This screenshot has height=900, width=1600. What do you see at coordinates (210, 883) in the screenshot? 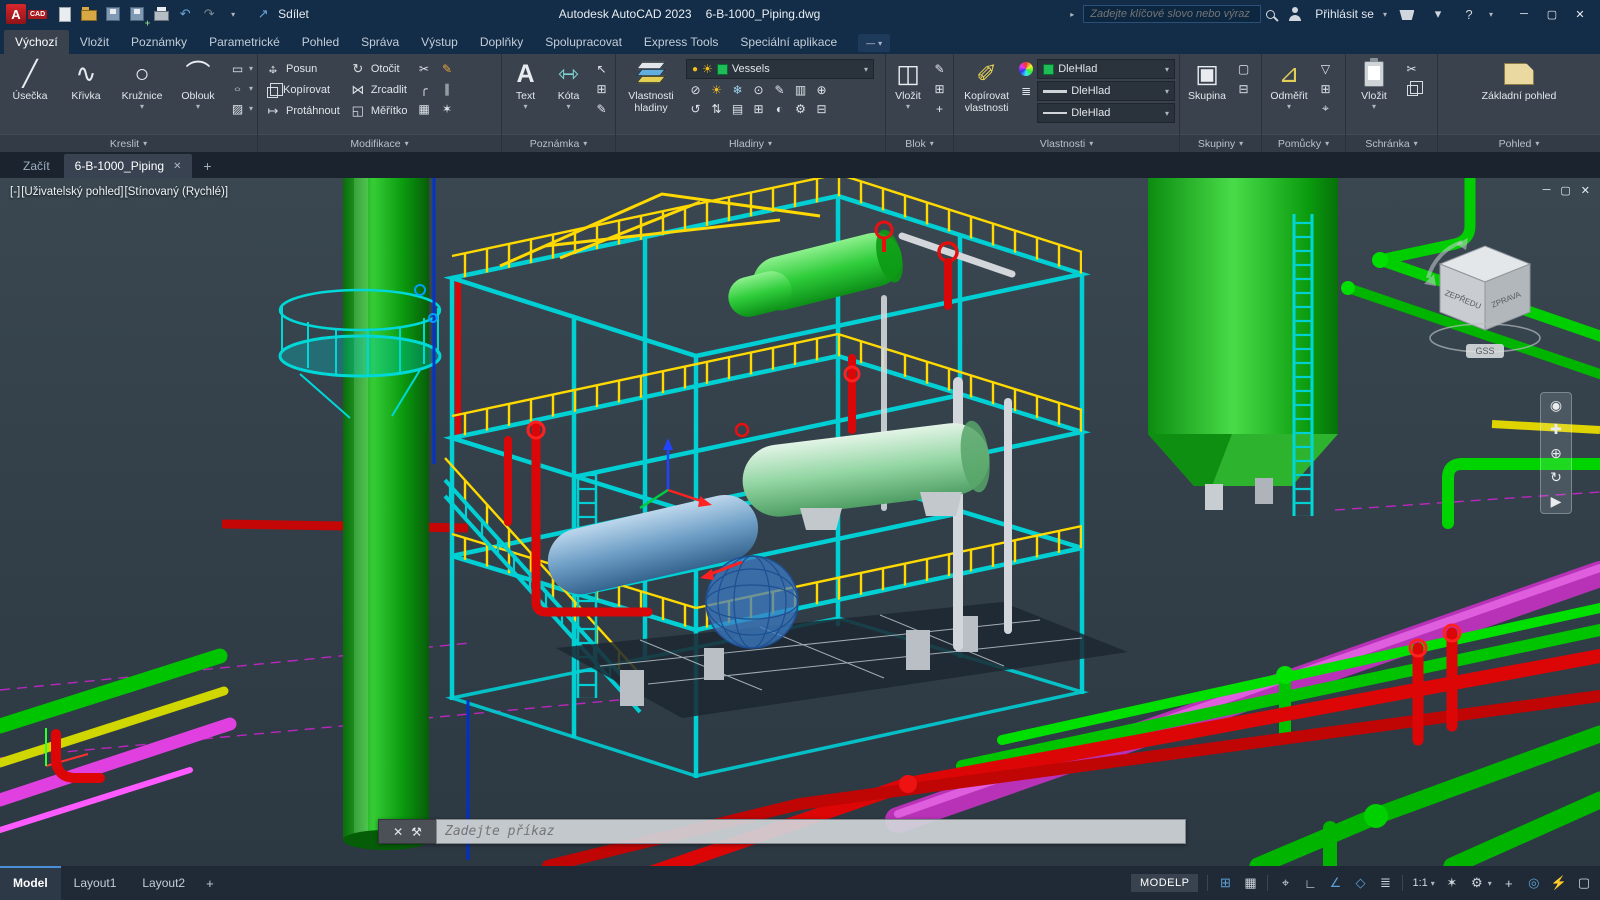
I see `new-layout-button: +` at bounding box center [210, 883].